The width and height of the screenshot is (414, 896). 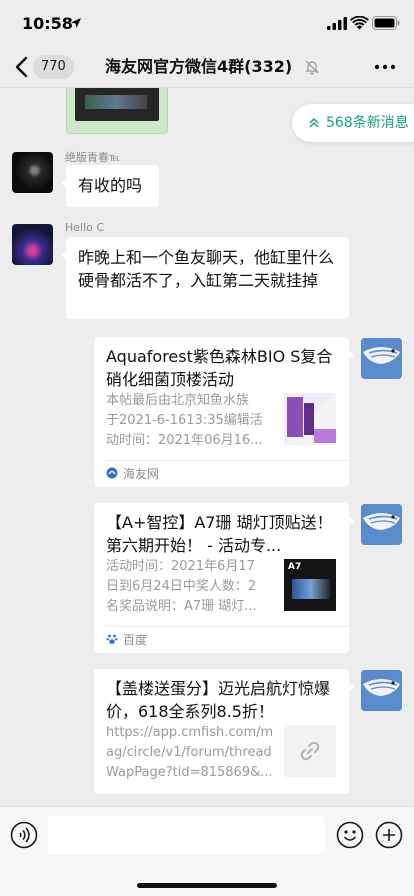 What do you see at coordinates (386, 23) in the screenshot?
I see `battery-icon` at bounding box center [386, 23].